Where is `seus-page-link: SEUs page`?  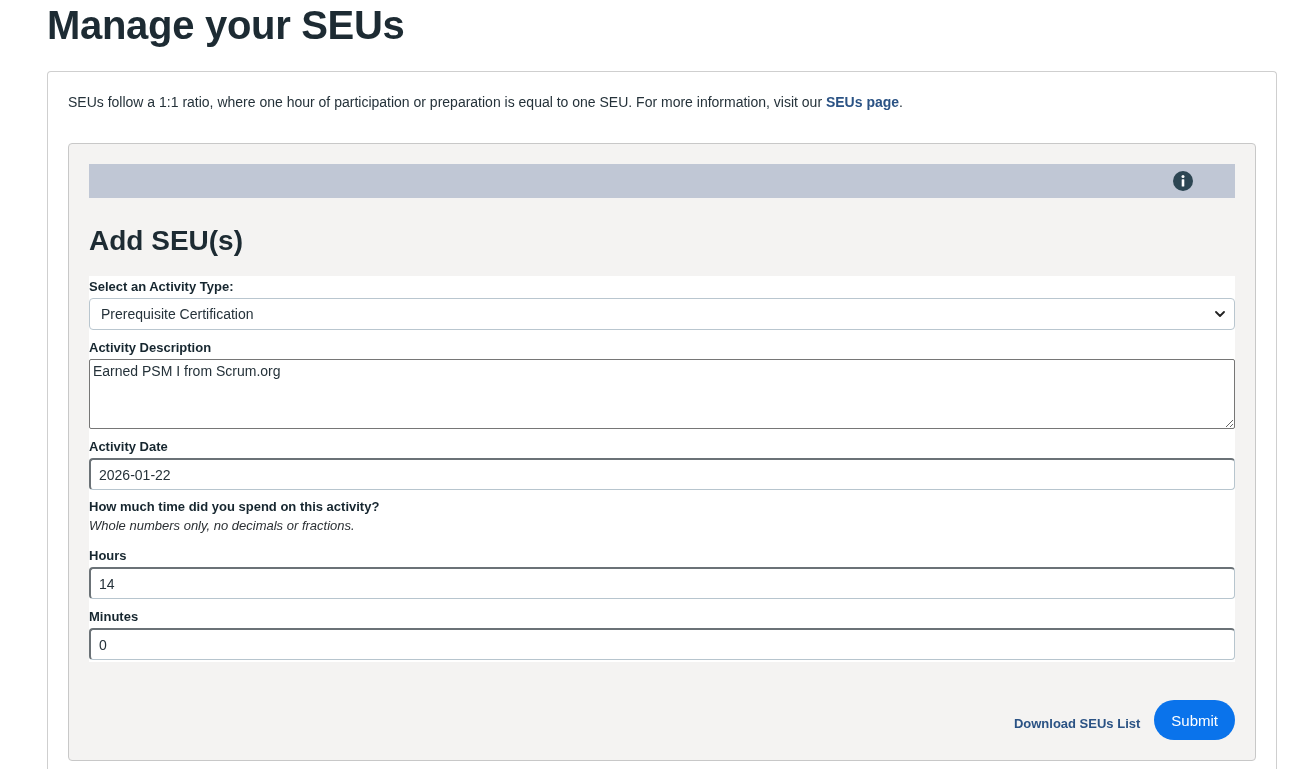
seus-page-link: SEUs page is located at coordinates (862, 102).